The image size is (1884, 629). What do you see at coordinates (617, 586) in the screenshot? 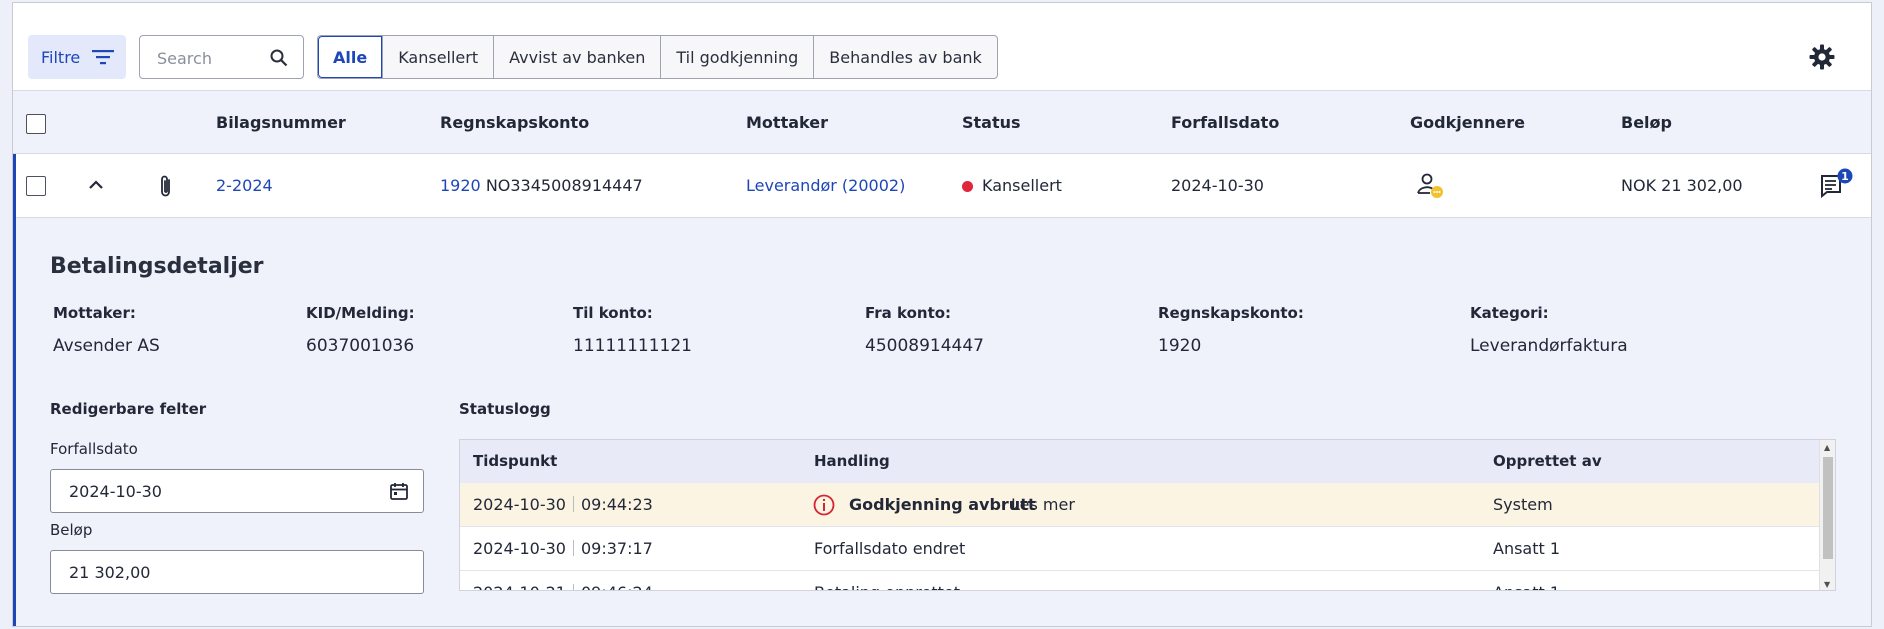
I see `log-time: 09:46:24` at bounding box center [617, 586].